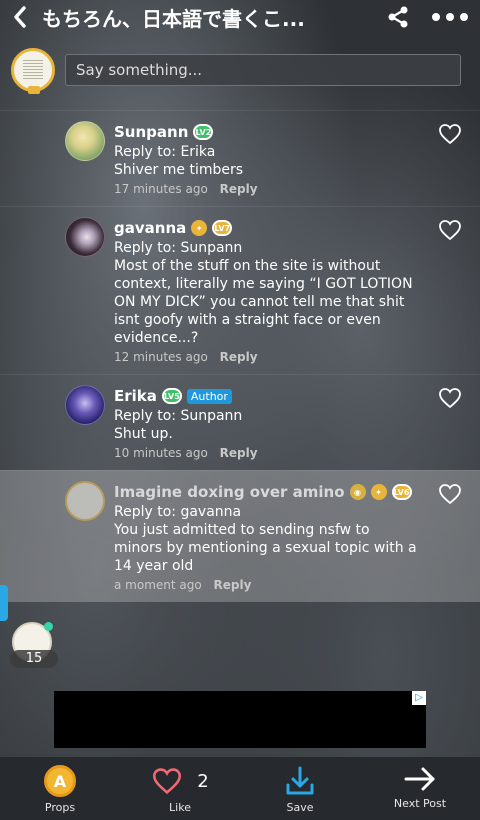 This screenshot has height=820, width=480. I want to click on download-icon, so click(300, 780).